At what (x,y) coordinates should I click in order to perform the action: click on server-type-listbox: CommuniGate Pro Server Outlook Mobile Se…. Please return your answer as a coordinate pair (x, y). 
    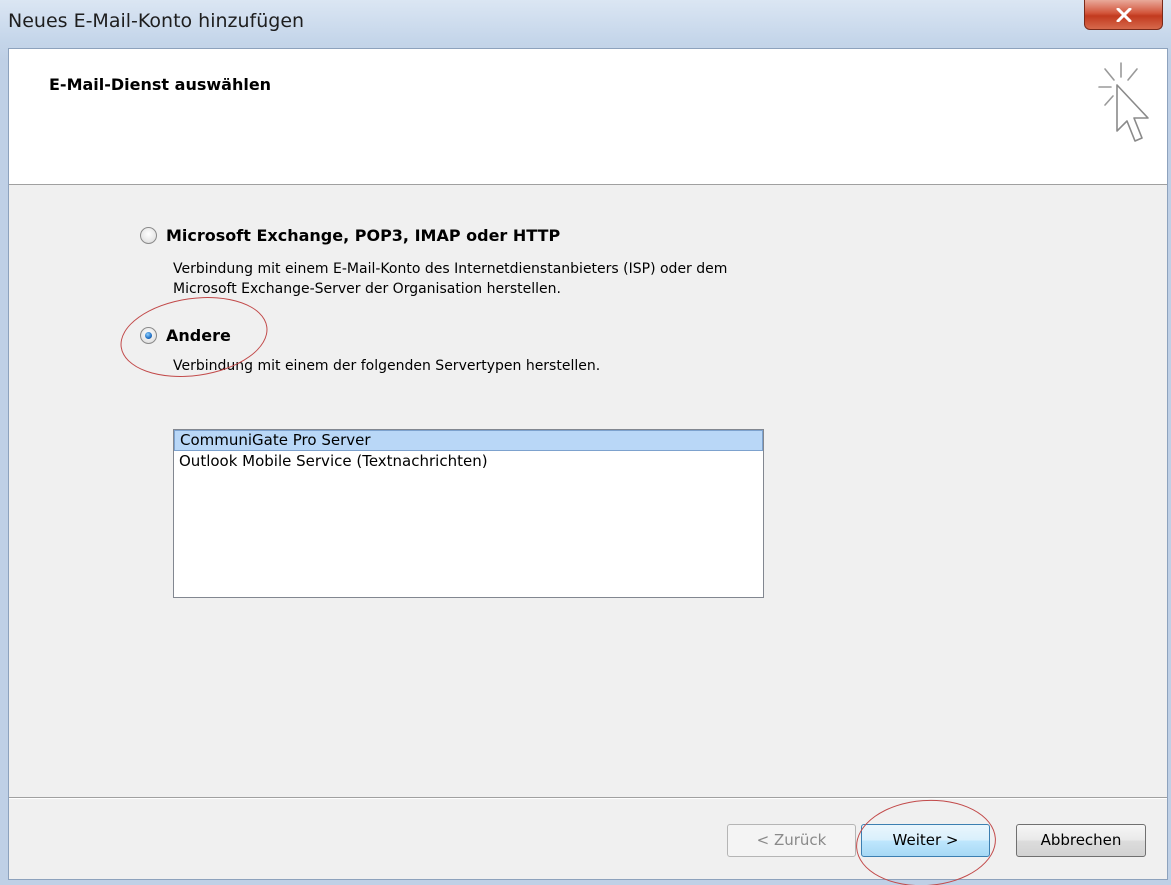
    Looking at the image, I should click on (468, 513).